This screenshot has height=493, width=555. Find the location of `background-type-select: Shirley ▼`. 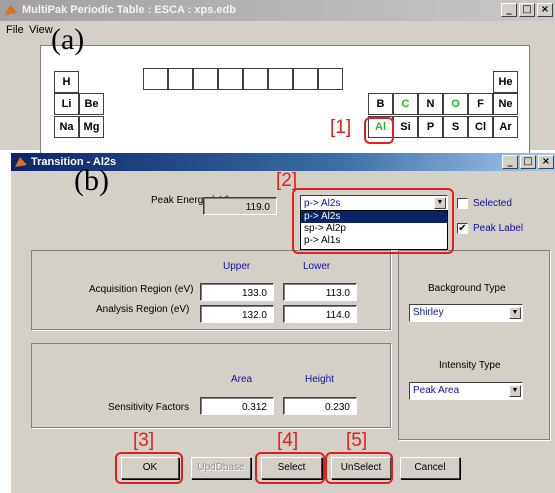

background-type-select: Shirley ▼ is located at coordinates (466, 313).